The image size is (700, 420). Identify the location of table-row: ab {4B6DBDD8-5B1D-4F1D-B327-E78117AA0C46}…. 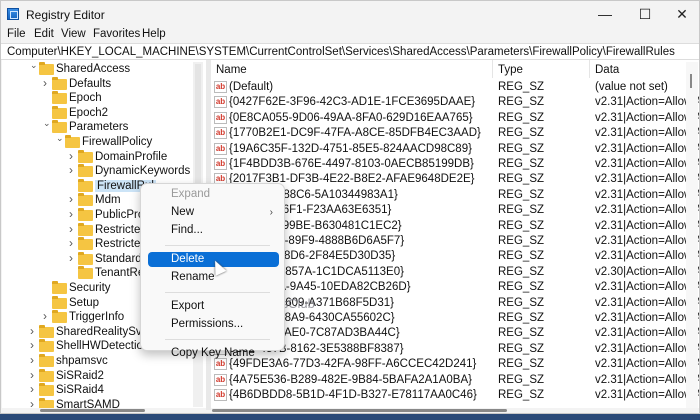
(455, 395).